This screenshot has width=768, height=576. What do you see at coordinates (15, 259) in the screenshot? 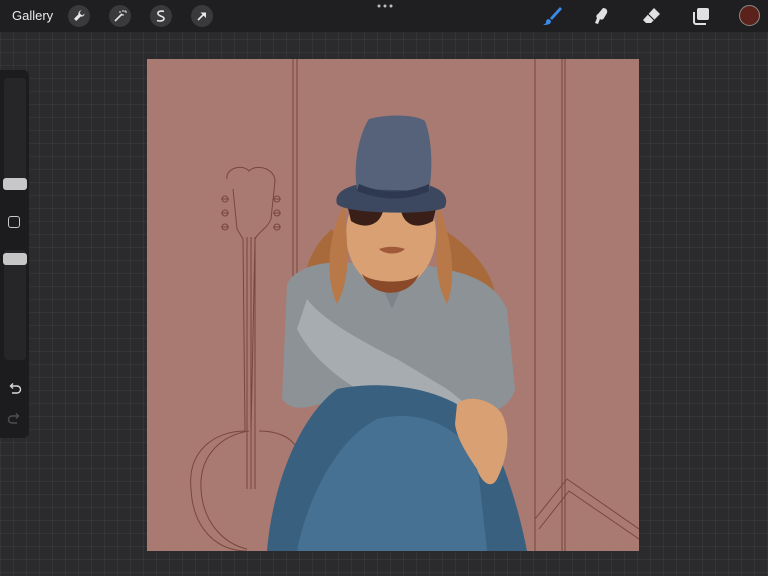
I see `opacity-handle` at bounding box center [15, 259].